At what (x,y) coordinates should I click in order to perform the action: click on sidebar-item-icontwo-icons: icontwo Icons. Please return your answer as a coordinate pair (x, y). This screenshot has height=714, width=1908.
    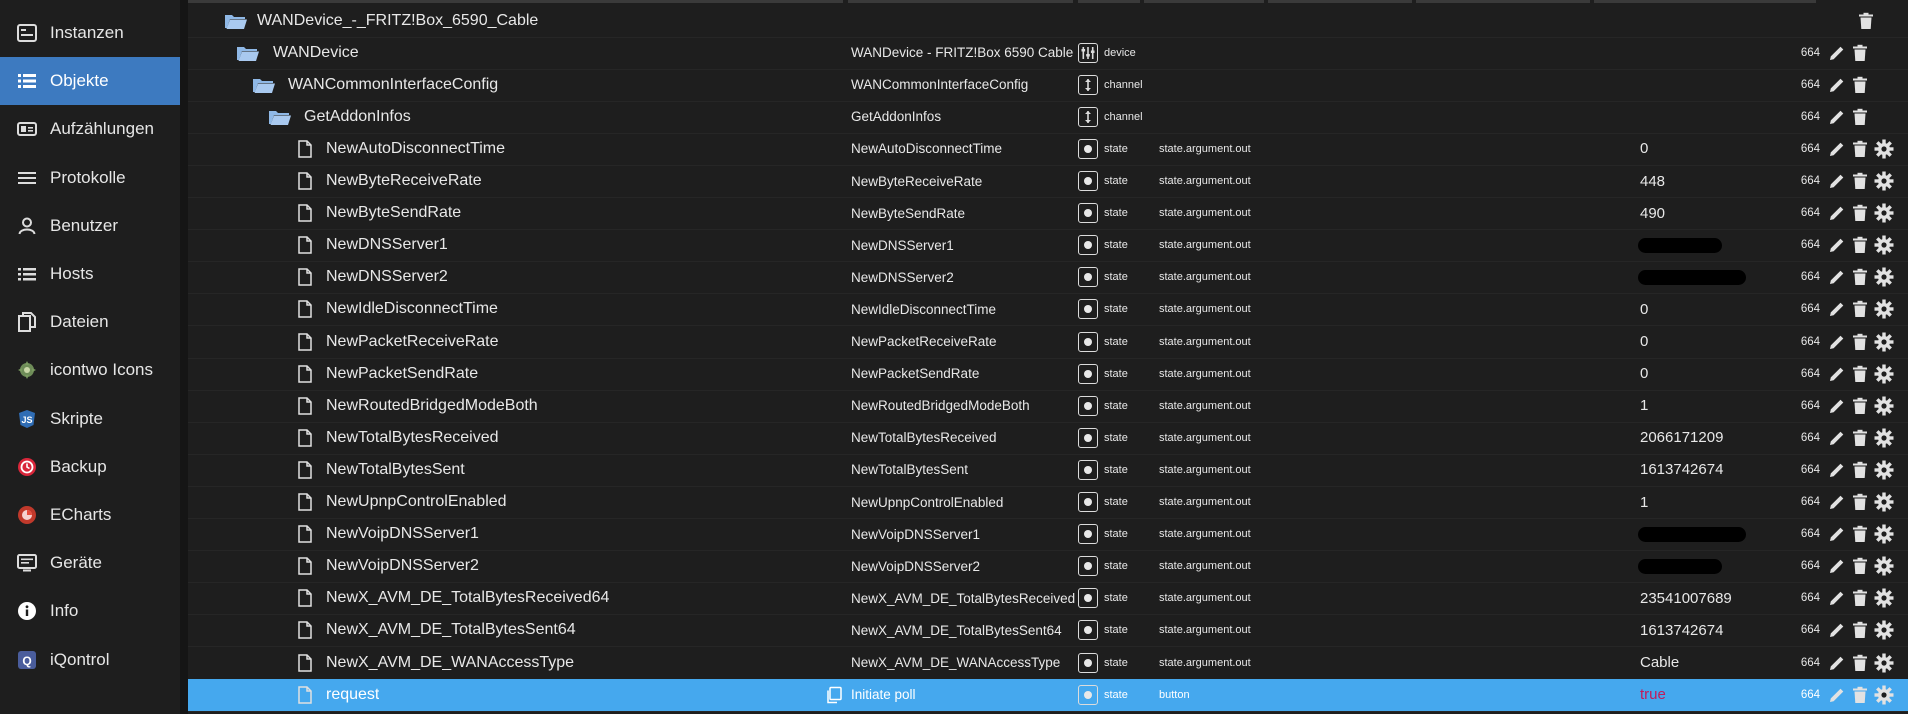
    Looking at the image, I should click on (90, 370).